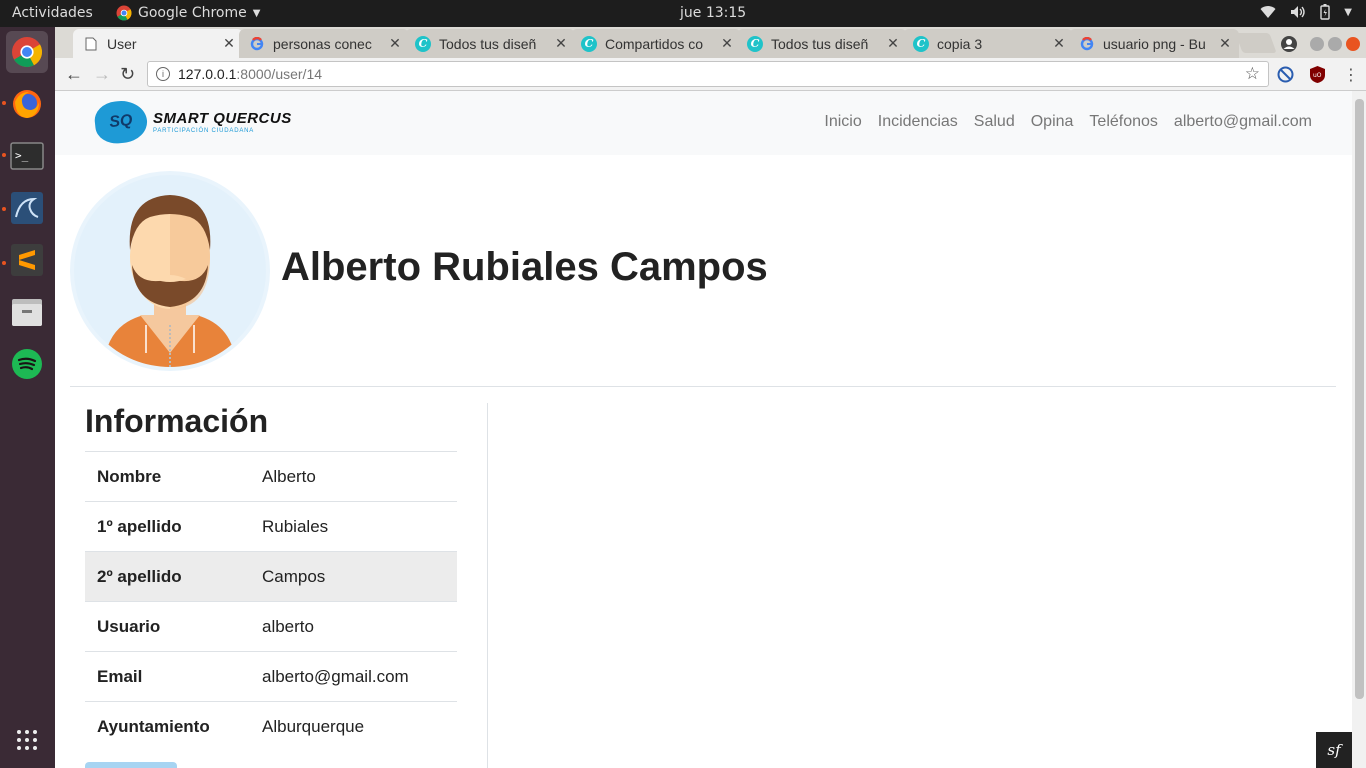 This screenshot has height=768, width=1366. What do you see at coordinates (124, 13) in the screenshot?
I see `chrome-icon` at bounding box center [124, 13].